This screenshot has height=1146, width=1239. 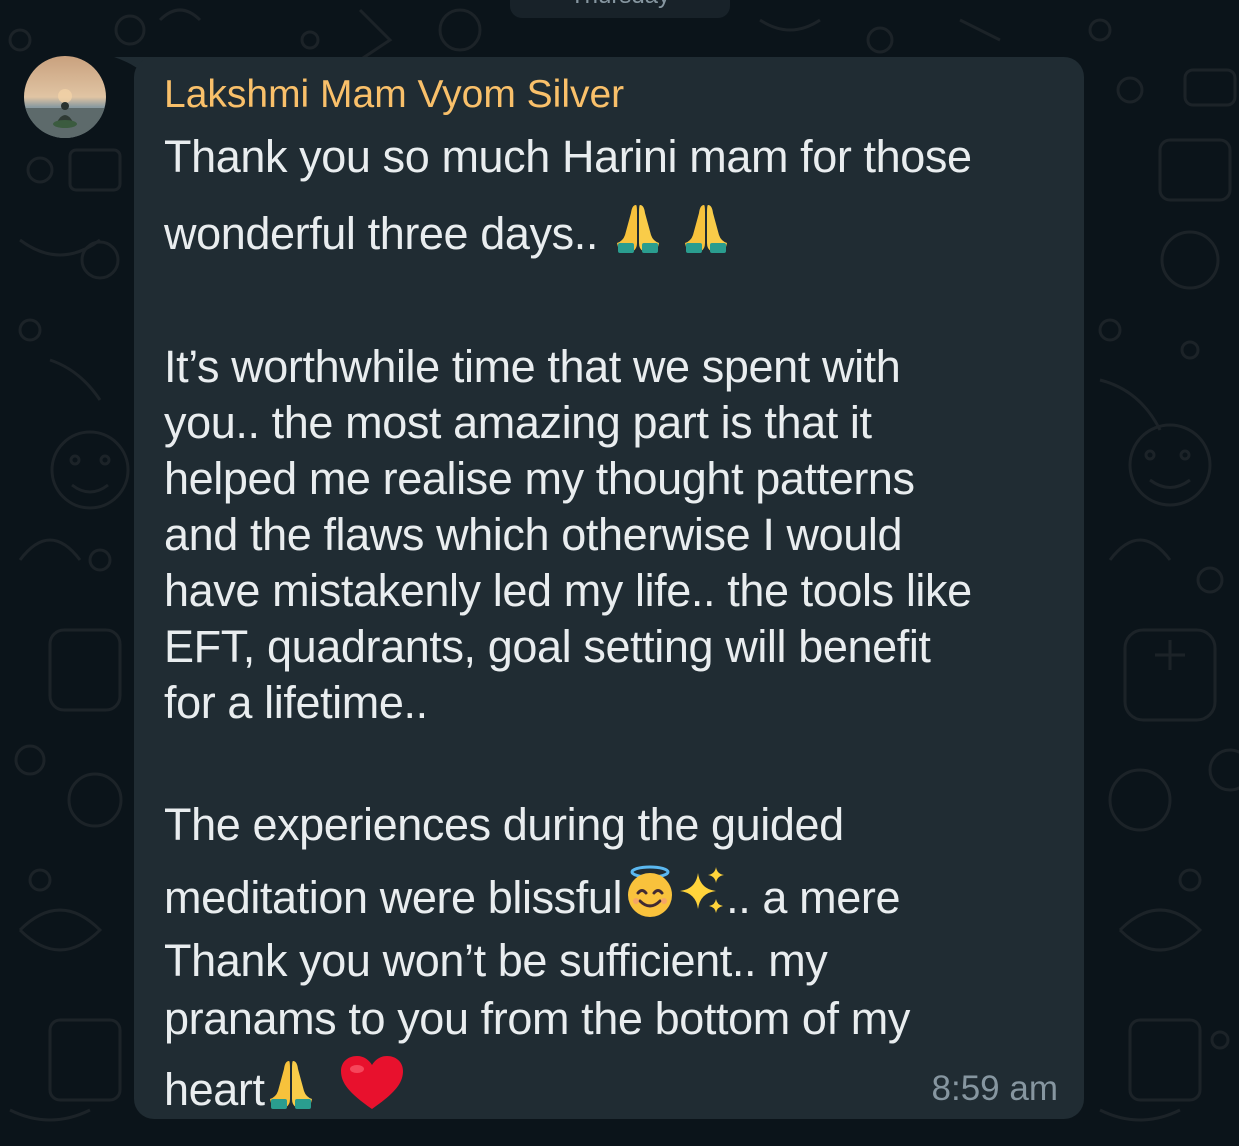 What do you see at coordinates (394, 95) in the screenshot?
I see `sender-name: Lakshmi Mam Vyom Silver` at bounding box center [394, 95].